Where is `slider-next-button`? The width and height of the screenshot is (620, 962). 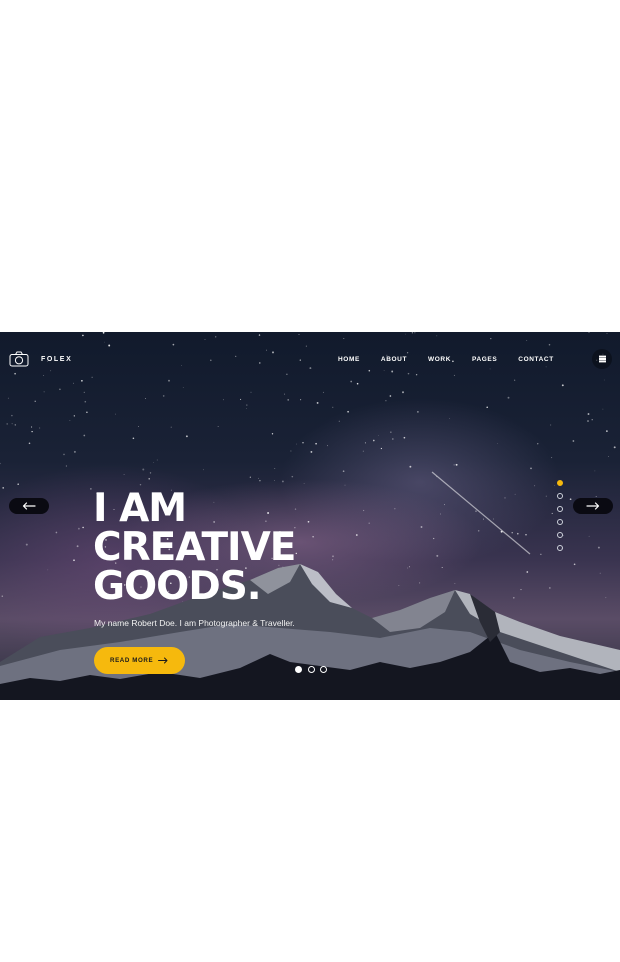 slider-next-button is located at coordinates (593, 506).